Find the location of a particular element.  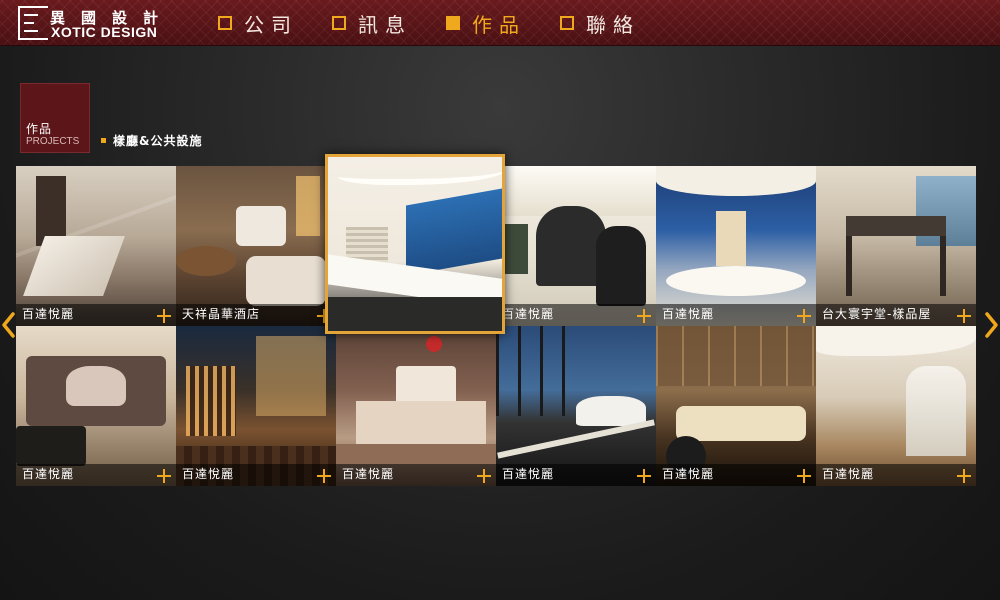

tile-caption: 台大寰宇堂-樣品屋 is located at coordinates (877, 314).